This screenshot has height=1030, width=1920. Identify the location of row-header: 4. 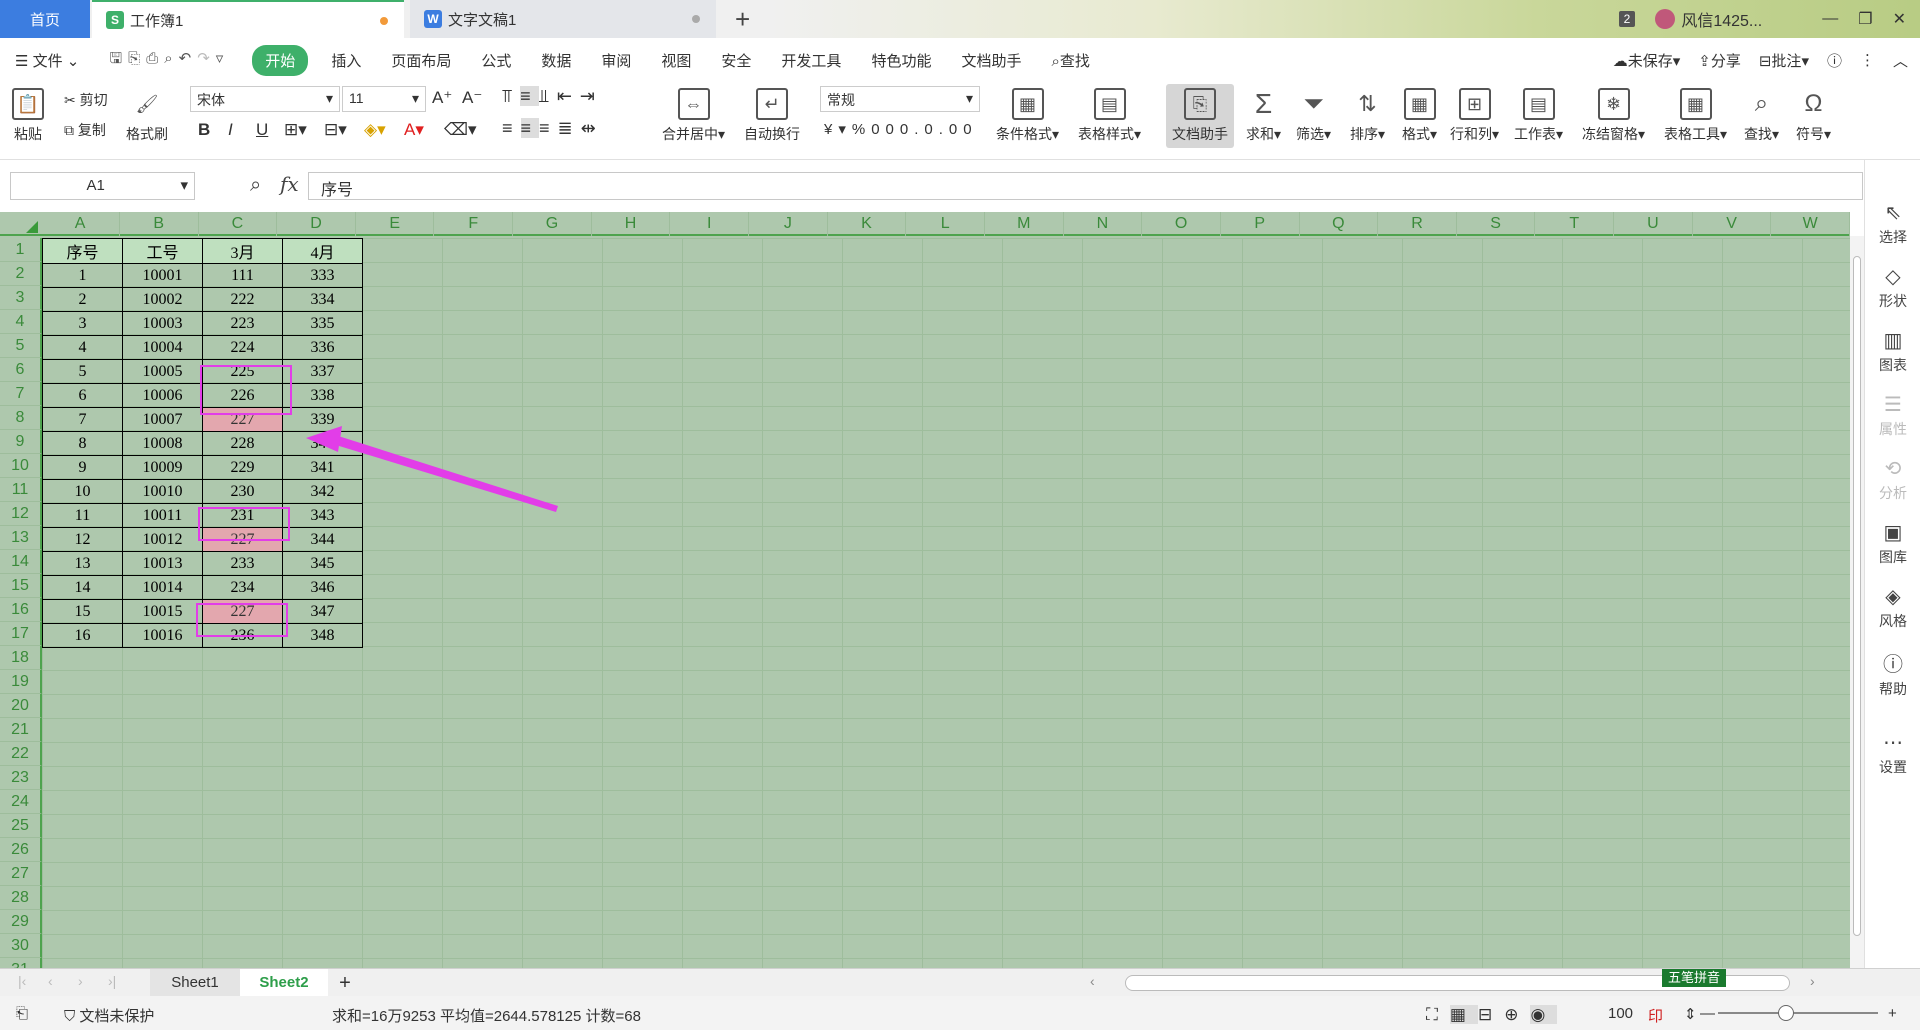
(21, 322).